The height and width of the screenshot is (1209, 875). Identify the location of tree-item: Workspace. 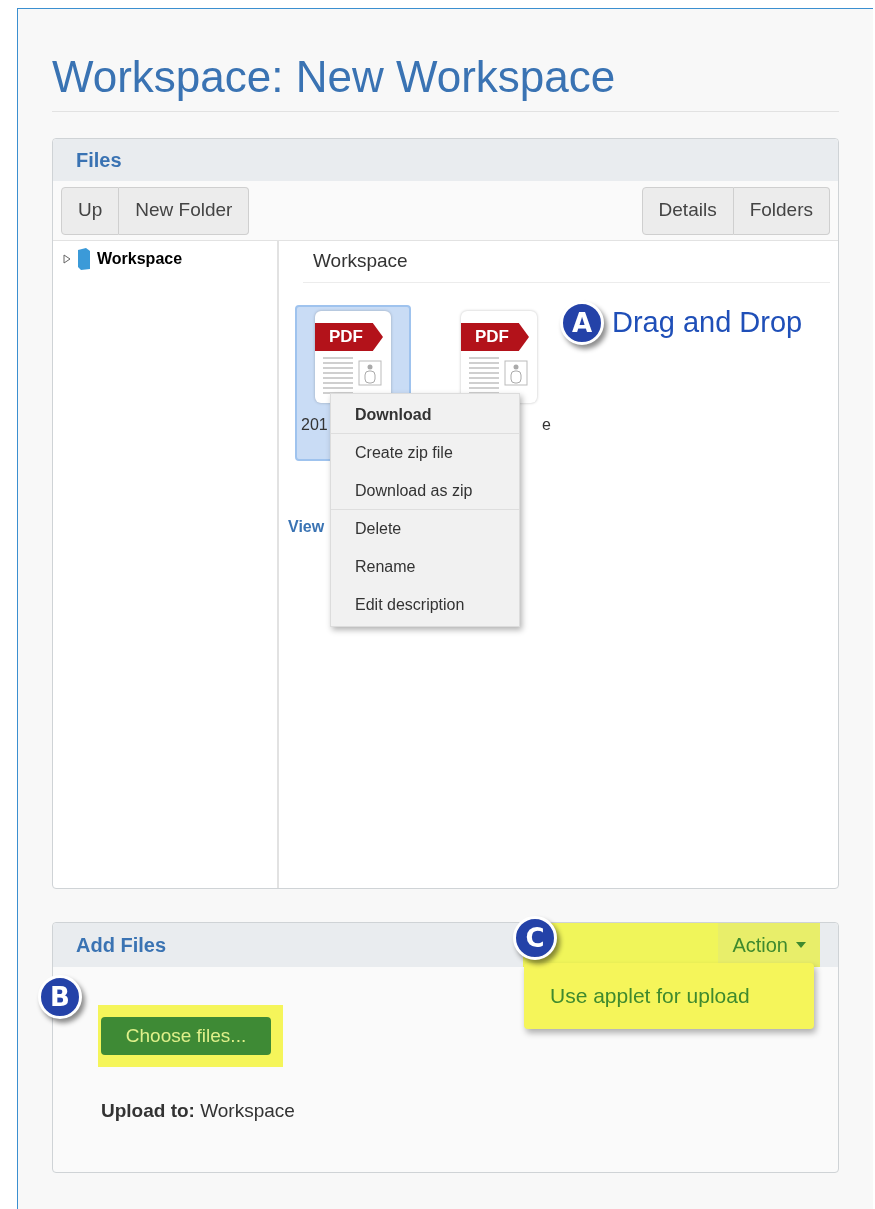
(170, 259).